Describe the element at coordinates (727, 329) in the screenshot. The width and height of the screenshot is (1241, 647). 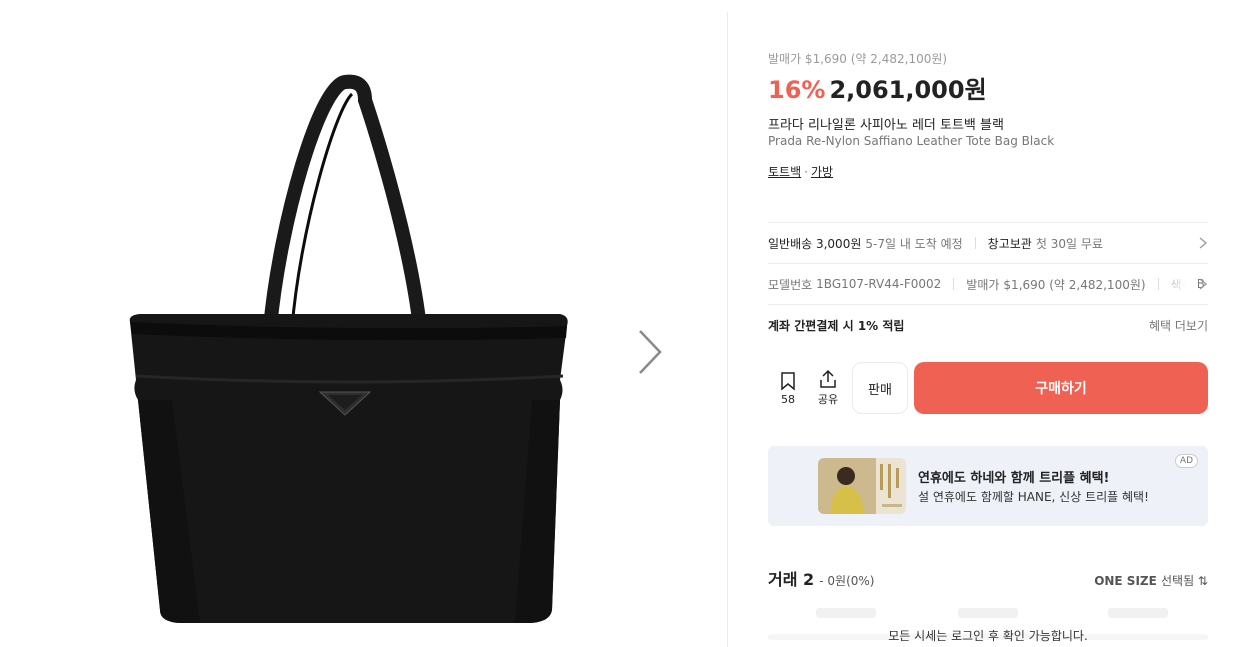
I see `panel-divider` at that location.